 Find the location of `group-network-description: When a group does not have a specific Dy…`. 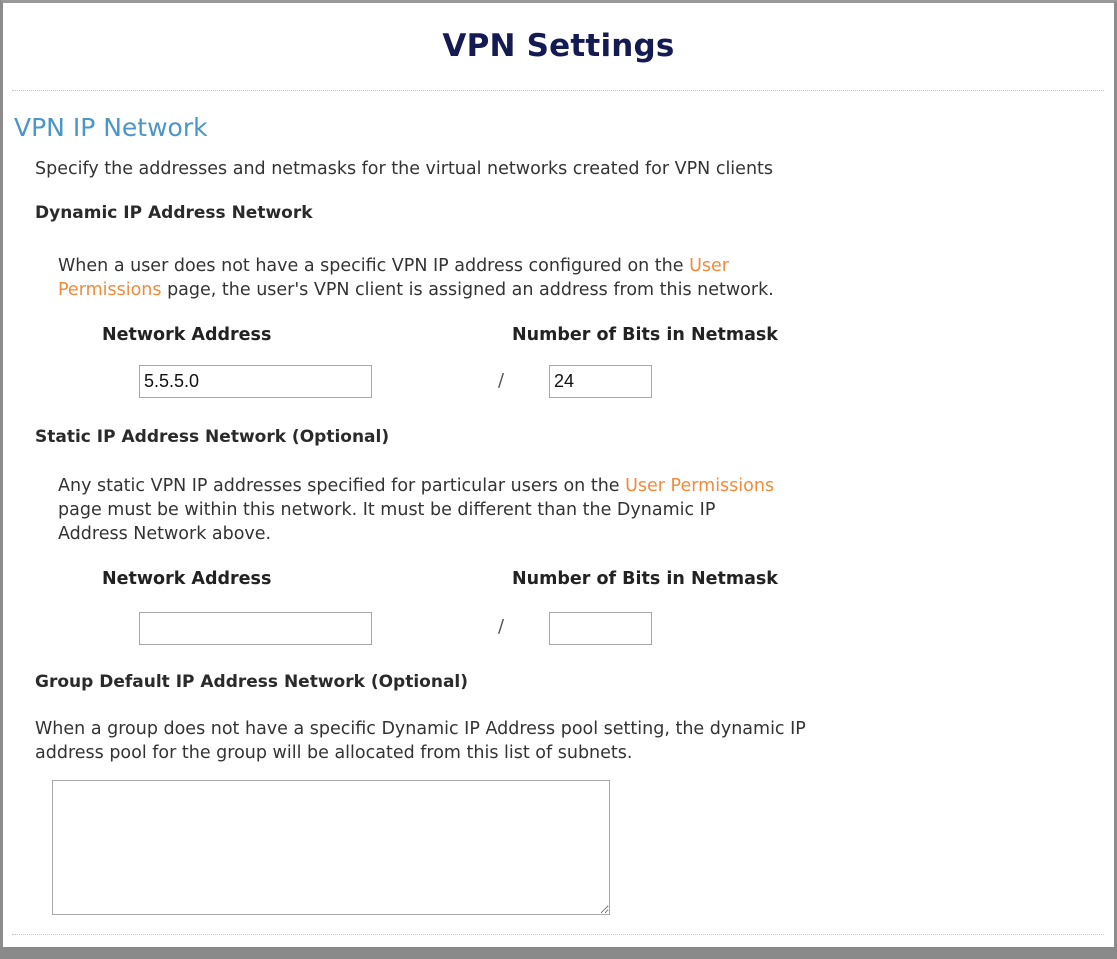

group-network-description: When a group does not have a specific Dy… is located at coordinates (560, 741).